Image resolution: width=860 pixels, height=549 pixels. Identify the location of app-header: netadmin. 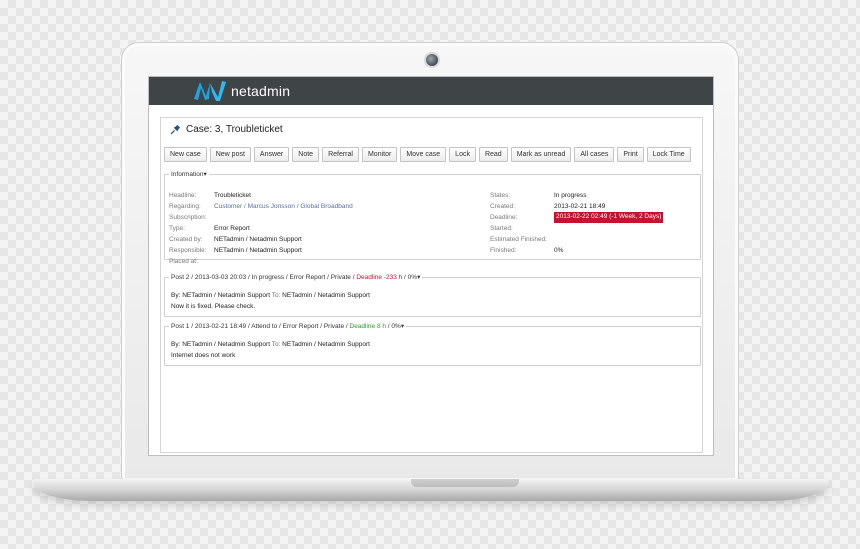
(431, 91).